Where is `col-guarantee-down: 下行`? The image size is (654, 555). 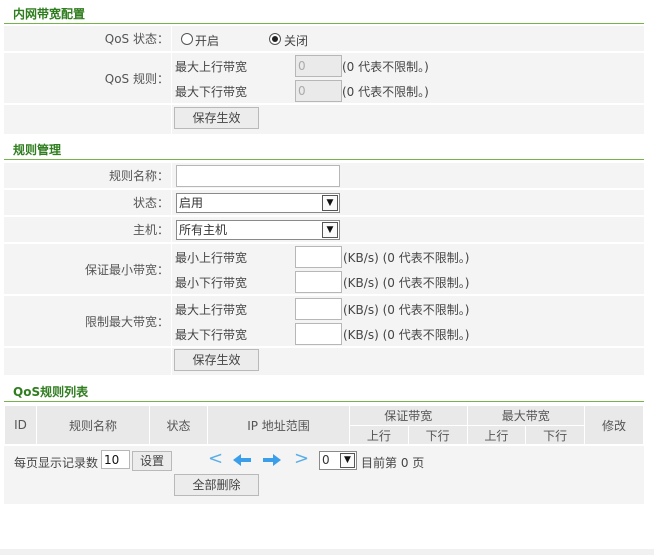
col-guarantee-down: 下行 is located at coordinates (437, 435).